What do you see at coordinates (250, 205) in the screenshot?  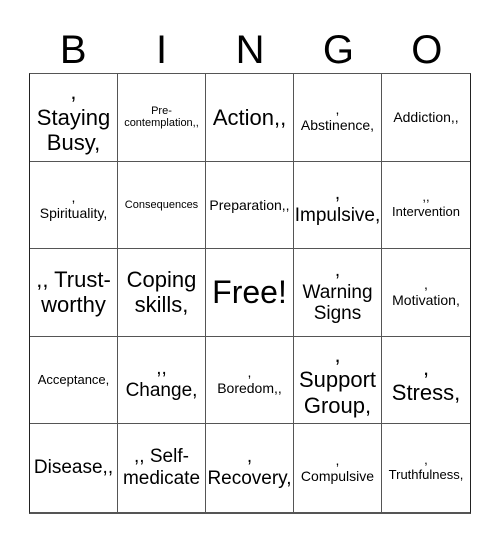 I see `bingo-cell: Preparation,,` at bounding box center [250, 205].